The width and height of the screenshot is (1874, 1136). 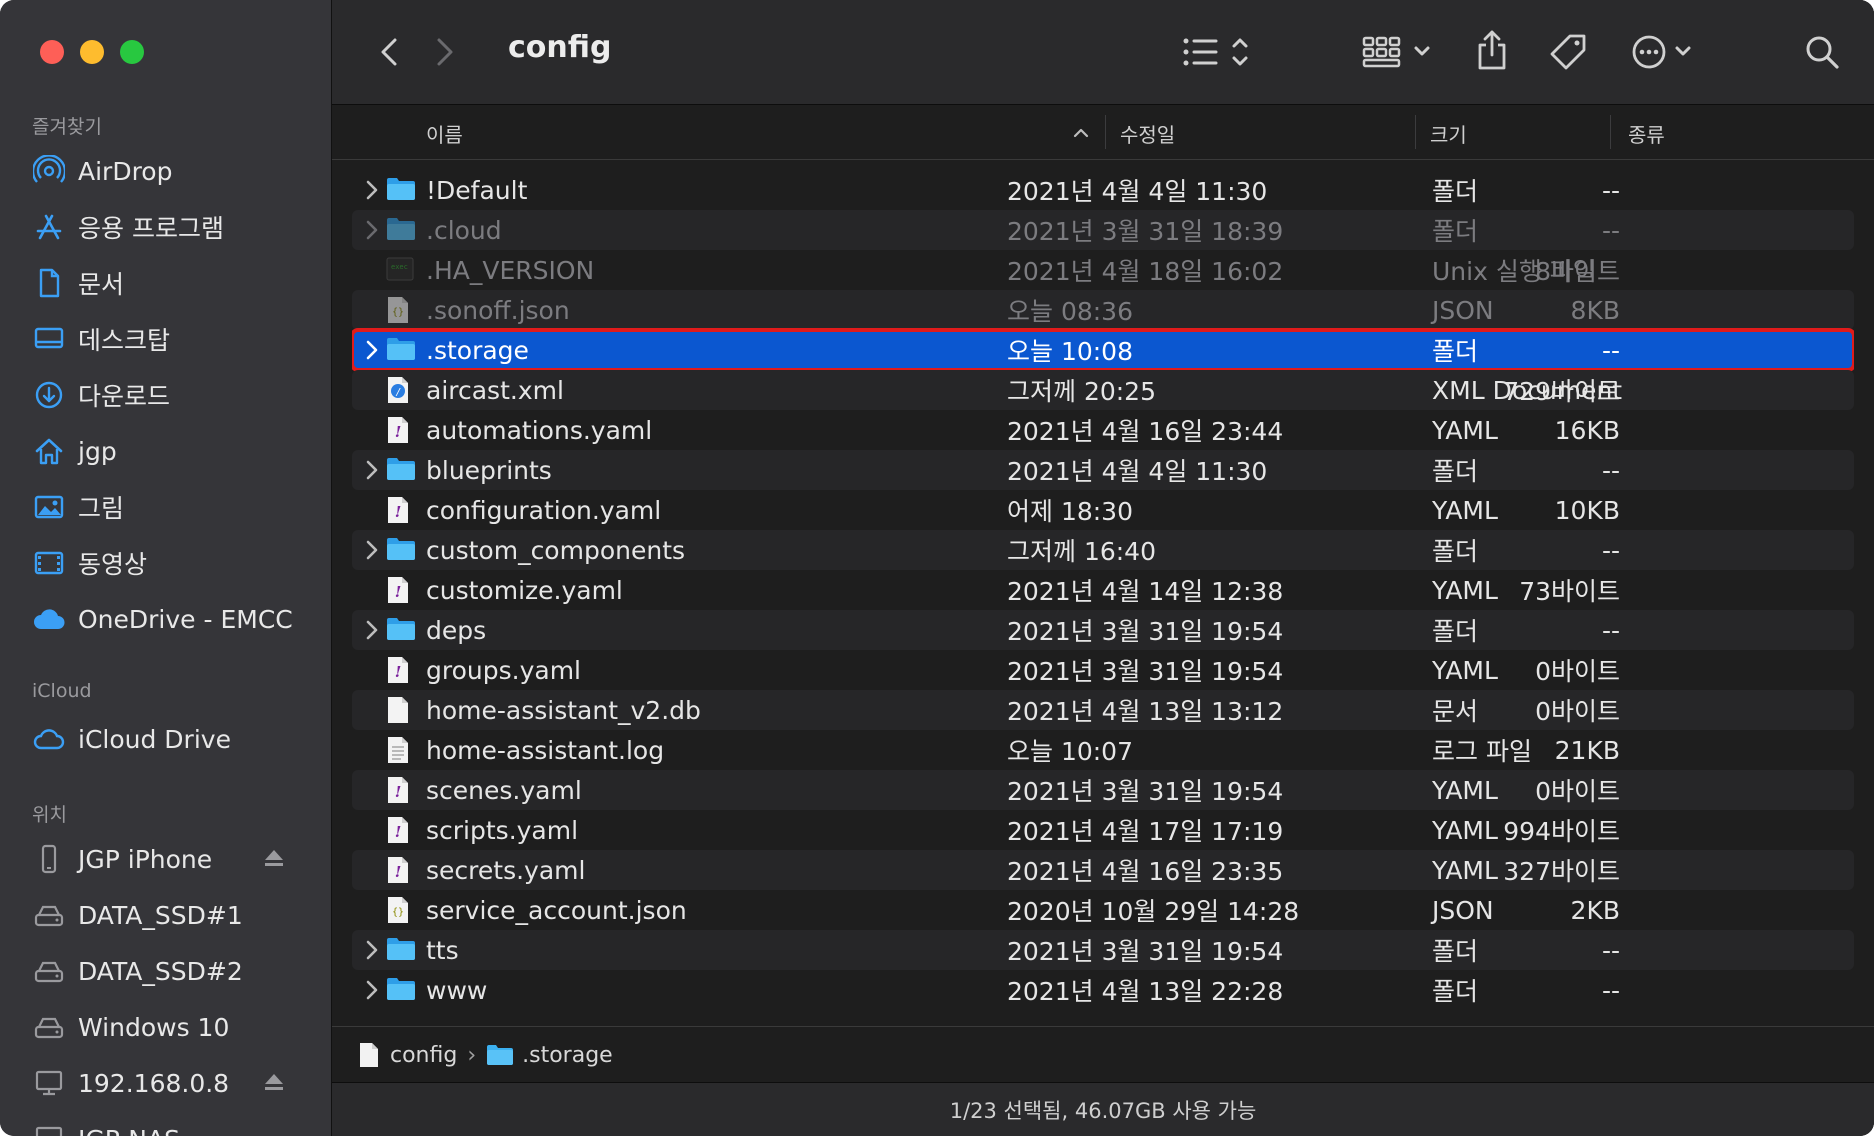 What do you see at coordinates (171, 1027) in the screenshot?
I see `sidebar-item: Windows 10` at bounding box center [171, 1027].